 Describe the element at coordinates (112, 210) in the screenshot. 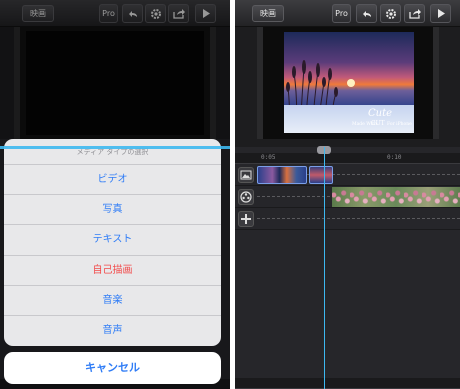

I see `media-option-photo: 写真` at that location.